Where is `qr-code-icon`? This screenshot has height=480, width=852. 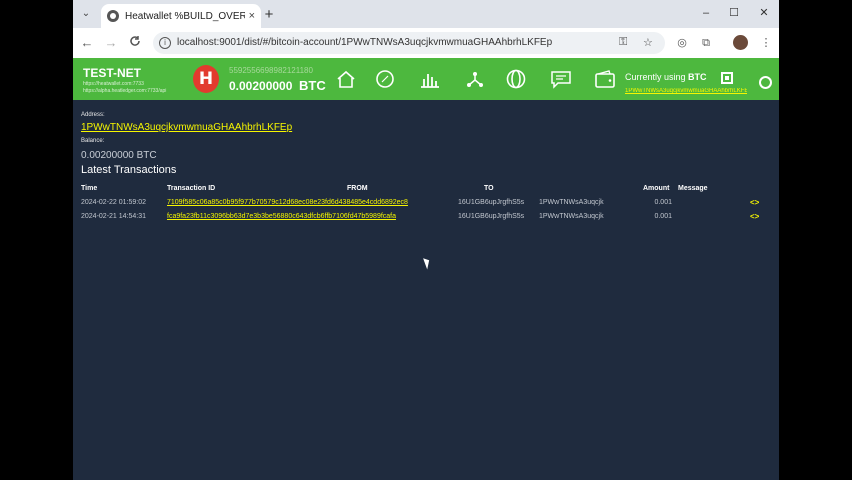
qr-code-icon is located at coordinates (727, 78).